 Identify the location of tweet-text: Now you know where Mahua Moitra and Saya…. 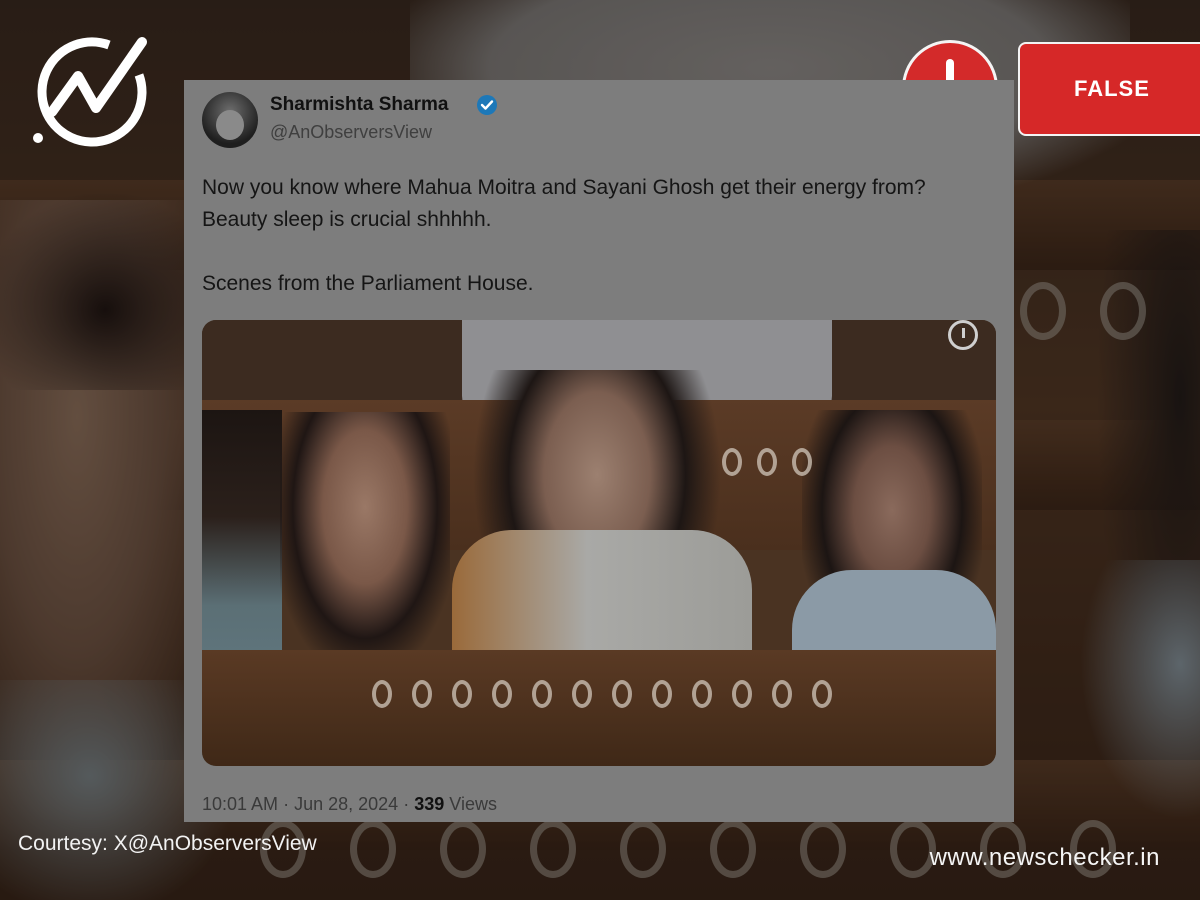
(564, 235).